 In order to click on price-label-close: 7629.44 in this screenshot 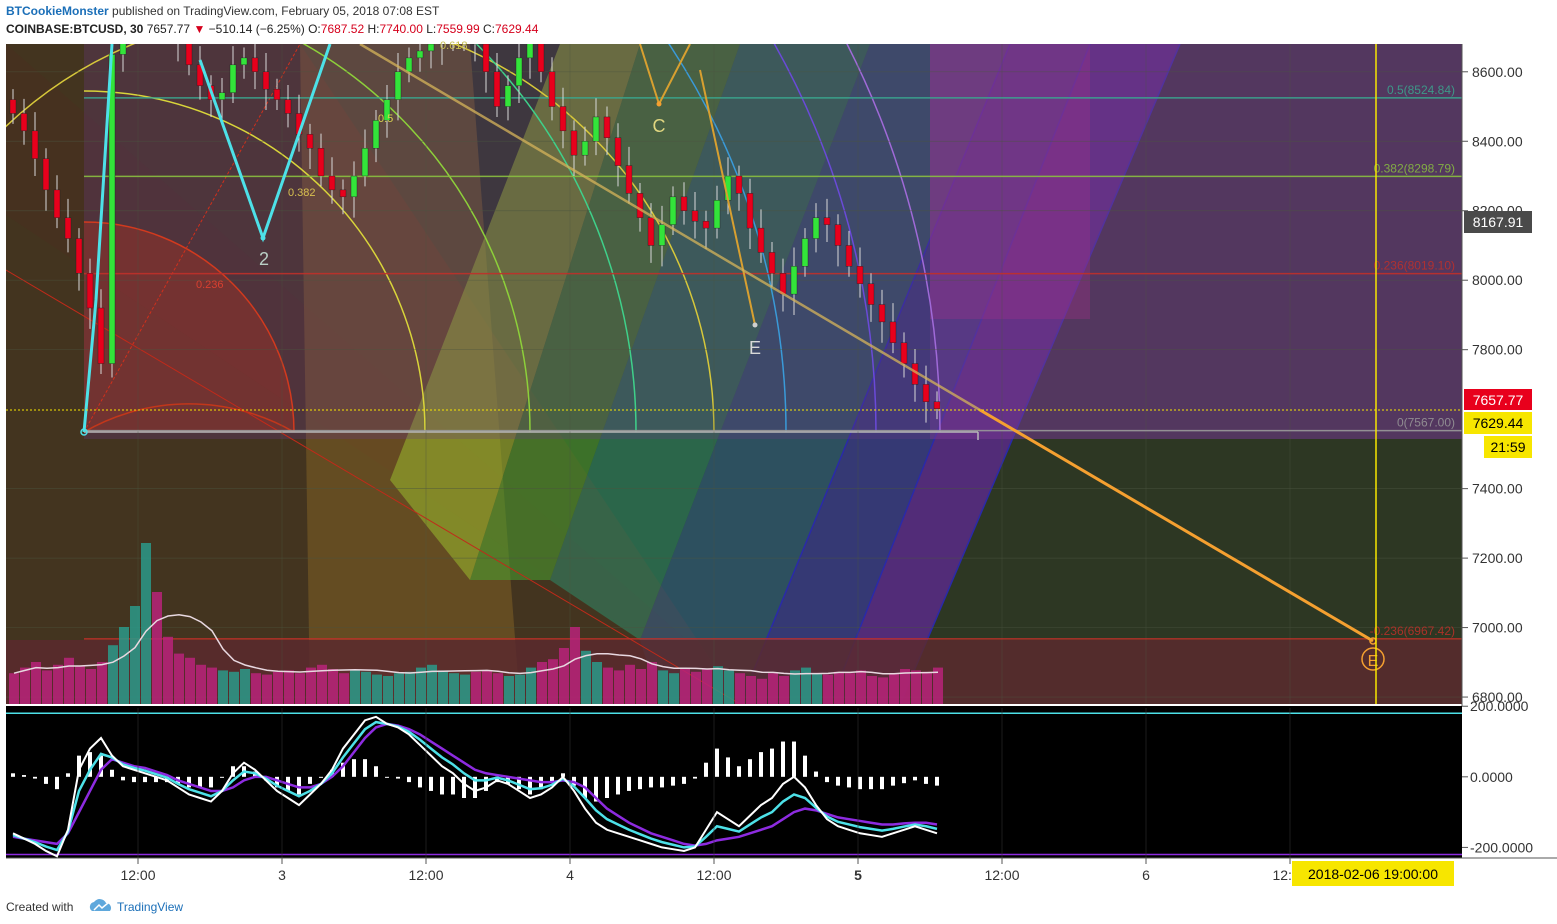, I will do `click(1498, 423)`.